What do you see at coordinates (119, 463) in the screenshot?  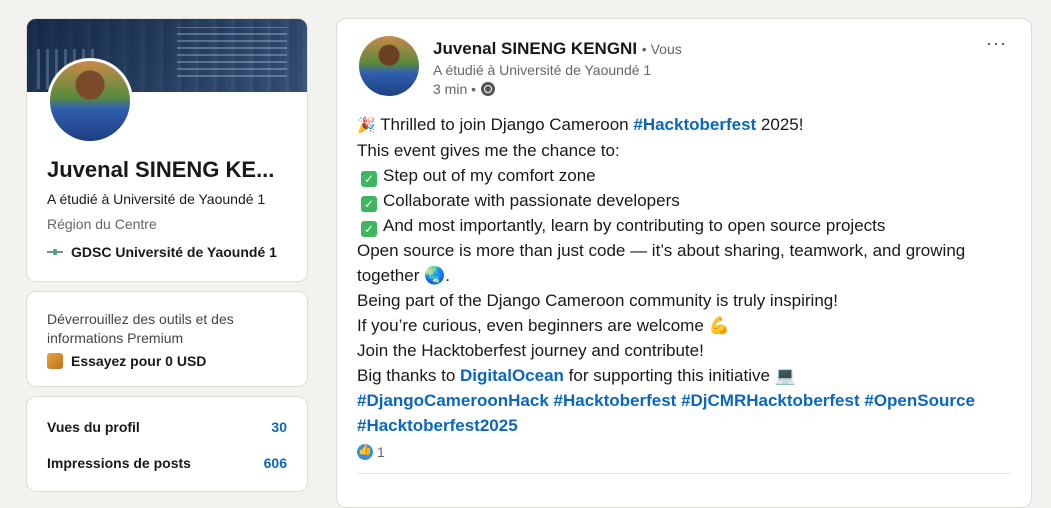 I see `stat-label: Impressions de posts` at bounding box center [119, 463].